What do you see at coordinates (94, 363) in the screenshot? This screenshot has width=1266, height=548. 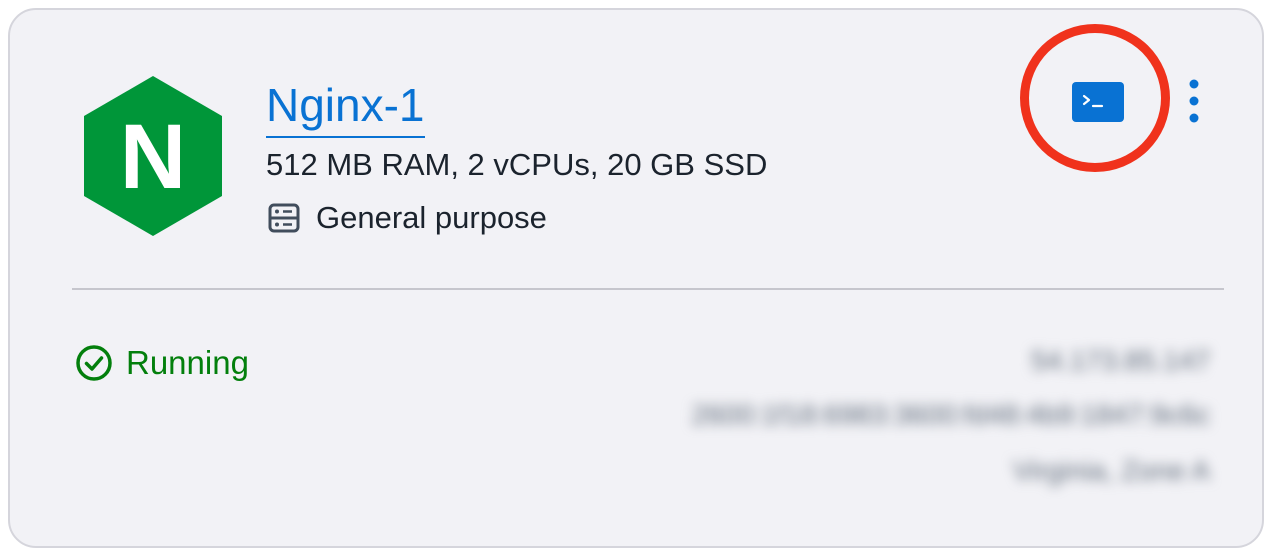 I see `check-circle-icon` at bounding box center [94, 363].